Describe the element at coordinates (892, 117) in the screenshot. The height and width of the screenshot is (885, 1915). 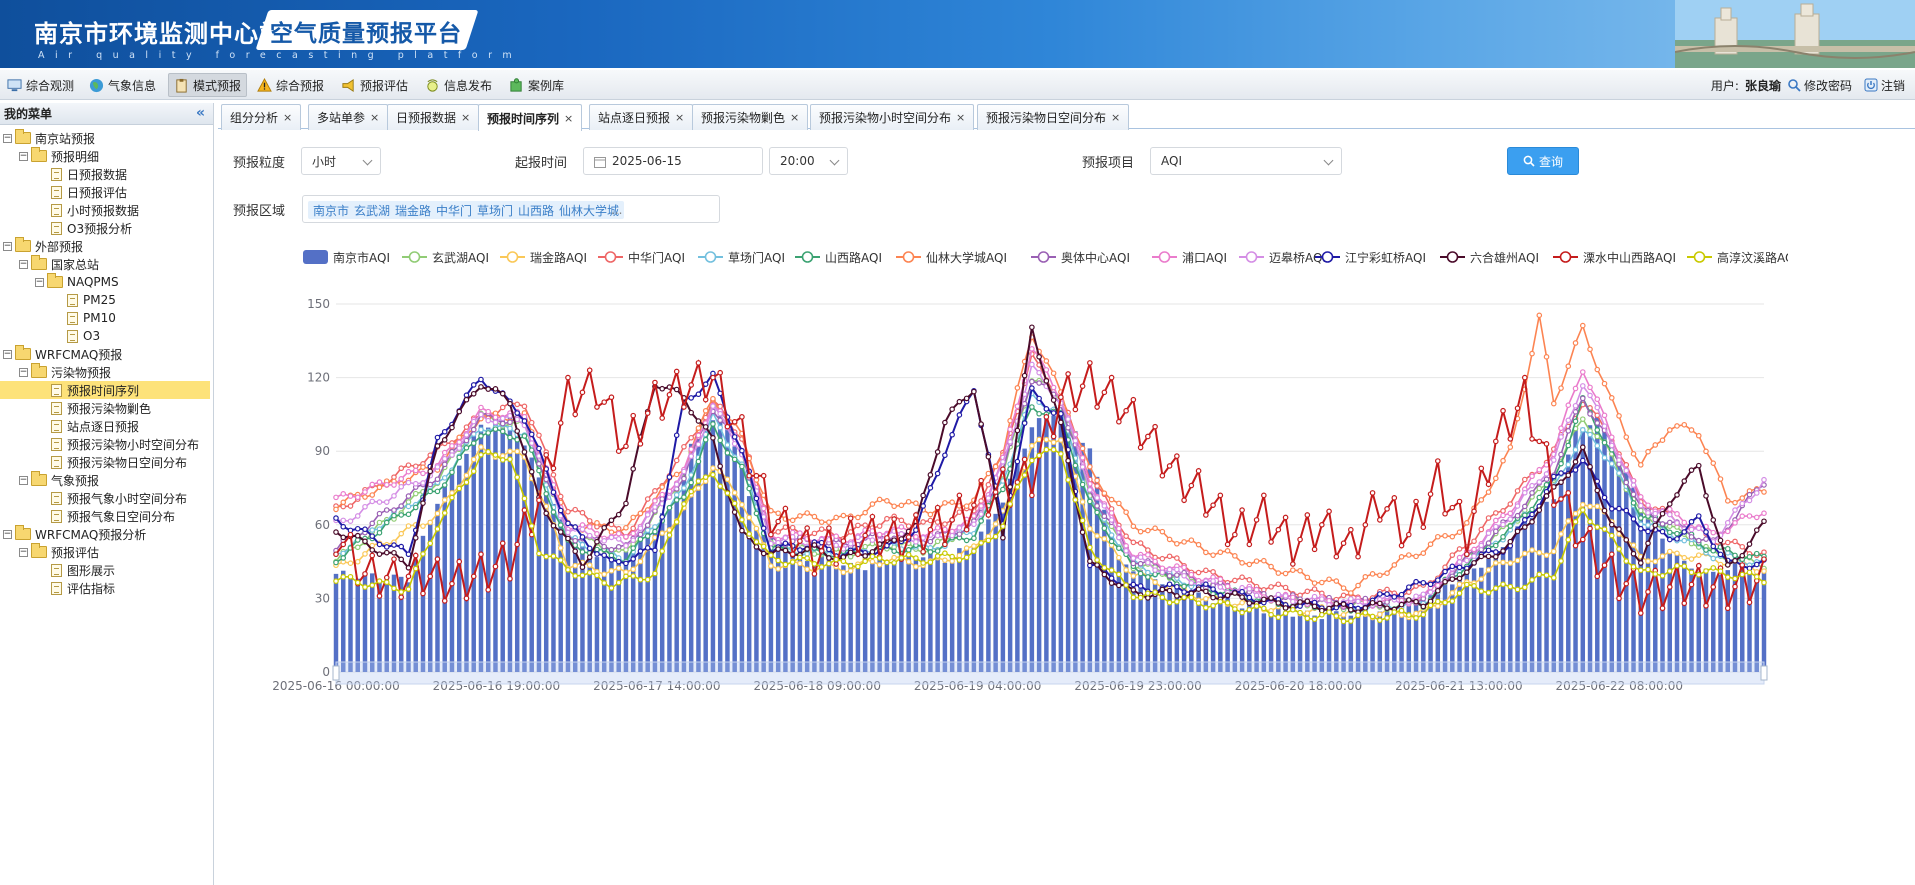
I see `tab: 预报污染物小时空间分布 ×` at that location.